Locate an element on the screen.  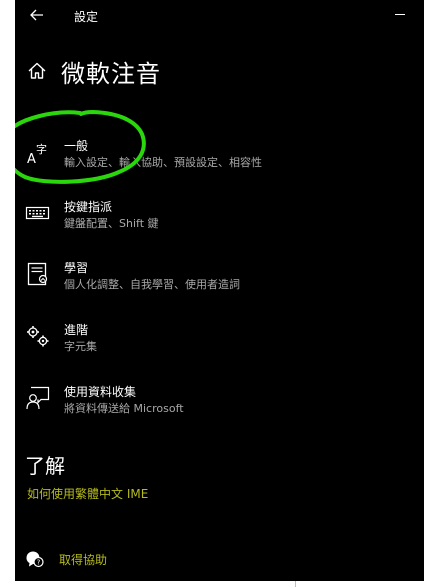
page-title: 微軟注音 is located at coordinates (111, 73).